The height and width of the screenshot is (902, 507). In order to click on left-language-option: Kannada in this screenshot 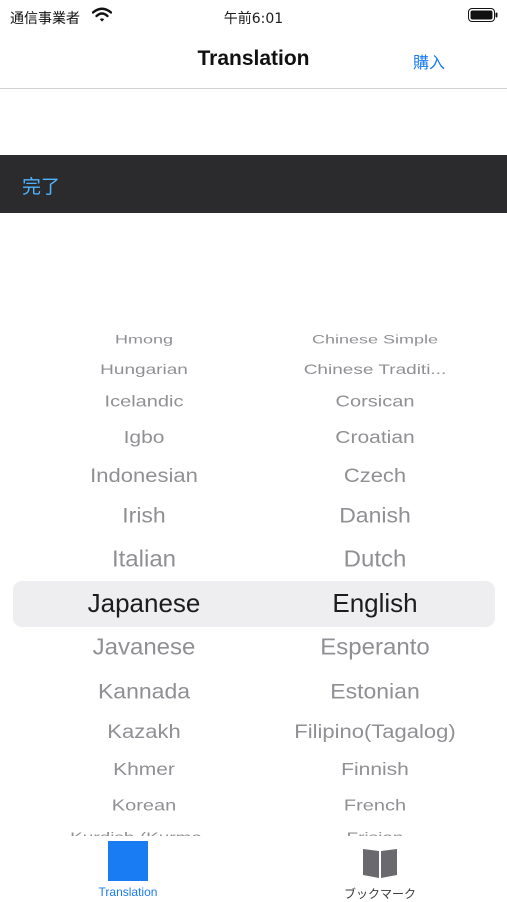, I will do `click(144, 691)`.